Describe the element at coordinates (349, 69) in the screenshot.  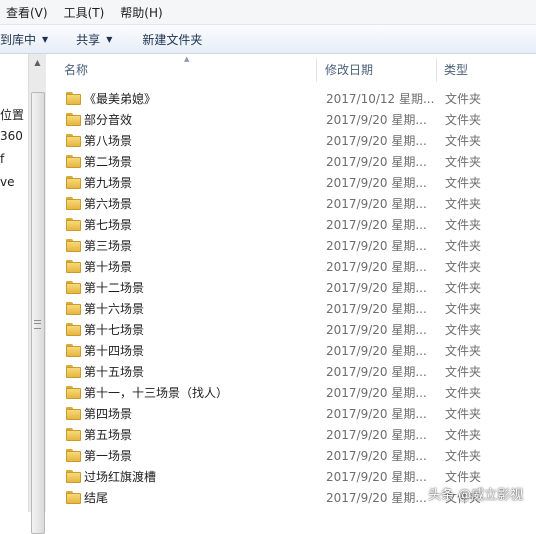
I see `column-header-date: 修改日期` at that location.